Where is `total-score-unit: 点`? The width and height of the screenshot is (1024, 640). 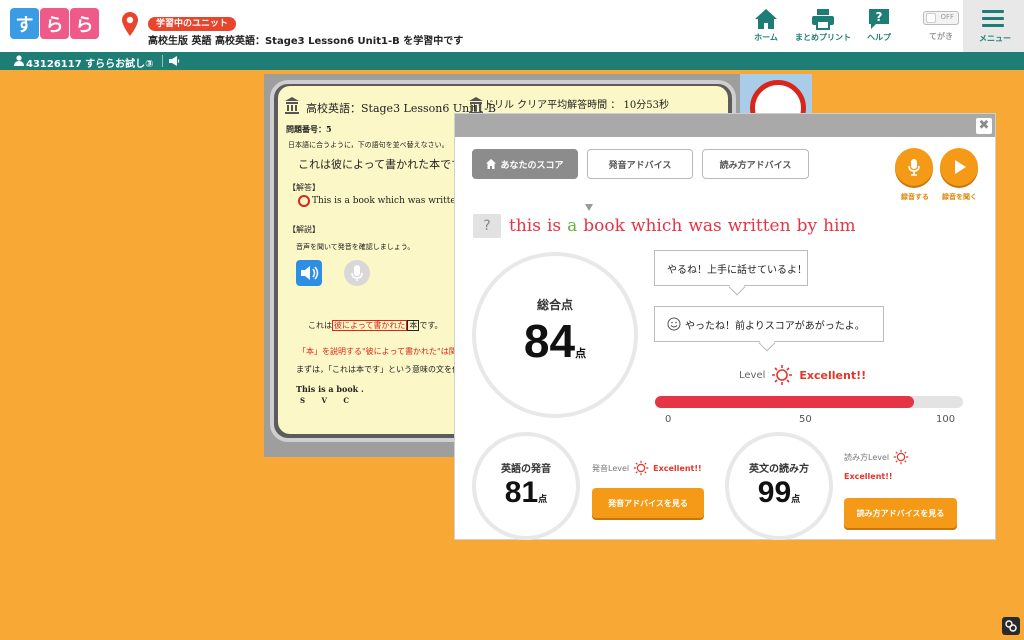
total-score-unit: 点 is located at coordinates (581, 353).